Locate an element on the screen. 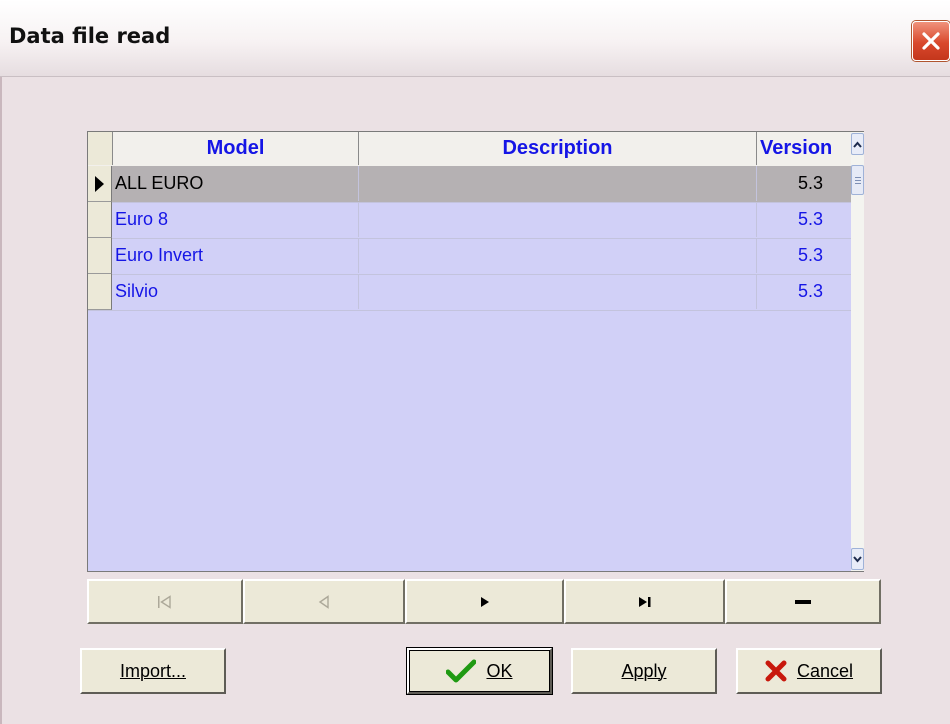 The height and width of the screenshot is (724, 950). scroll-down-button is located at coordinates (857, 559).